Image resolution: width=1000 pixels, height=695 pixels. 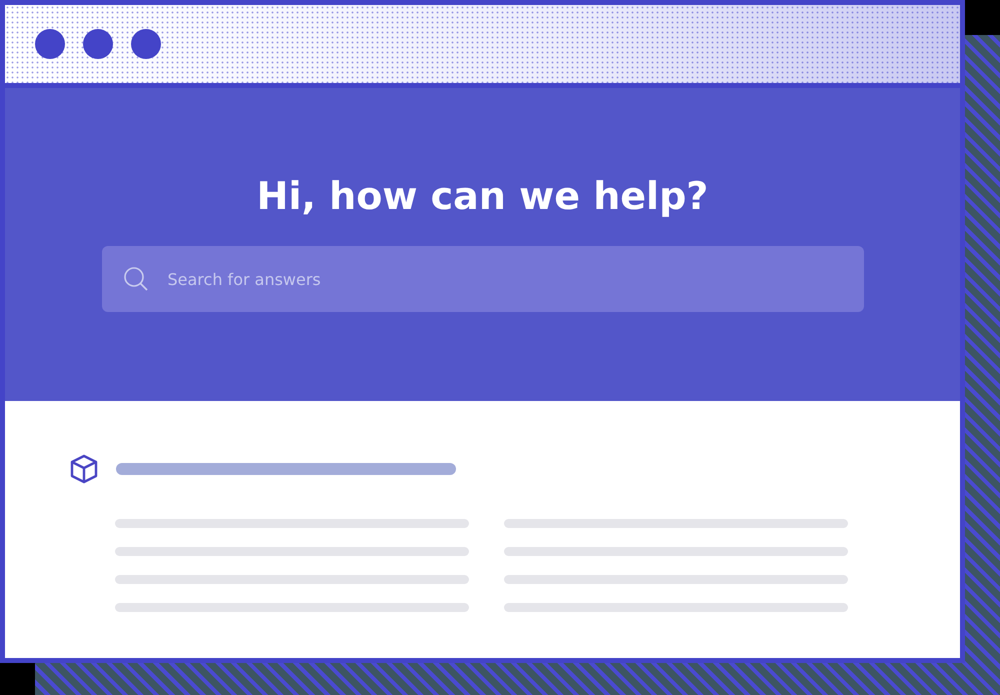 I want to click on search-field: Search for answers, so click(x=483, y=279).